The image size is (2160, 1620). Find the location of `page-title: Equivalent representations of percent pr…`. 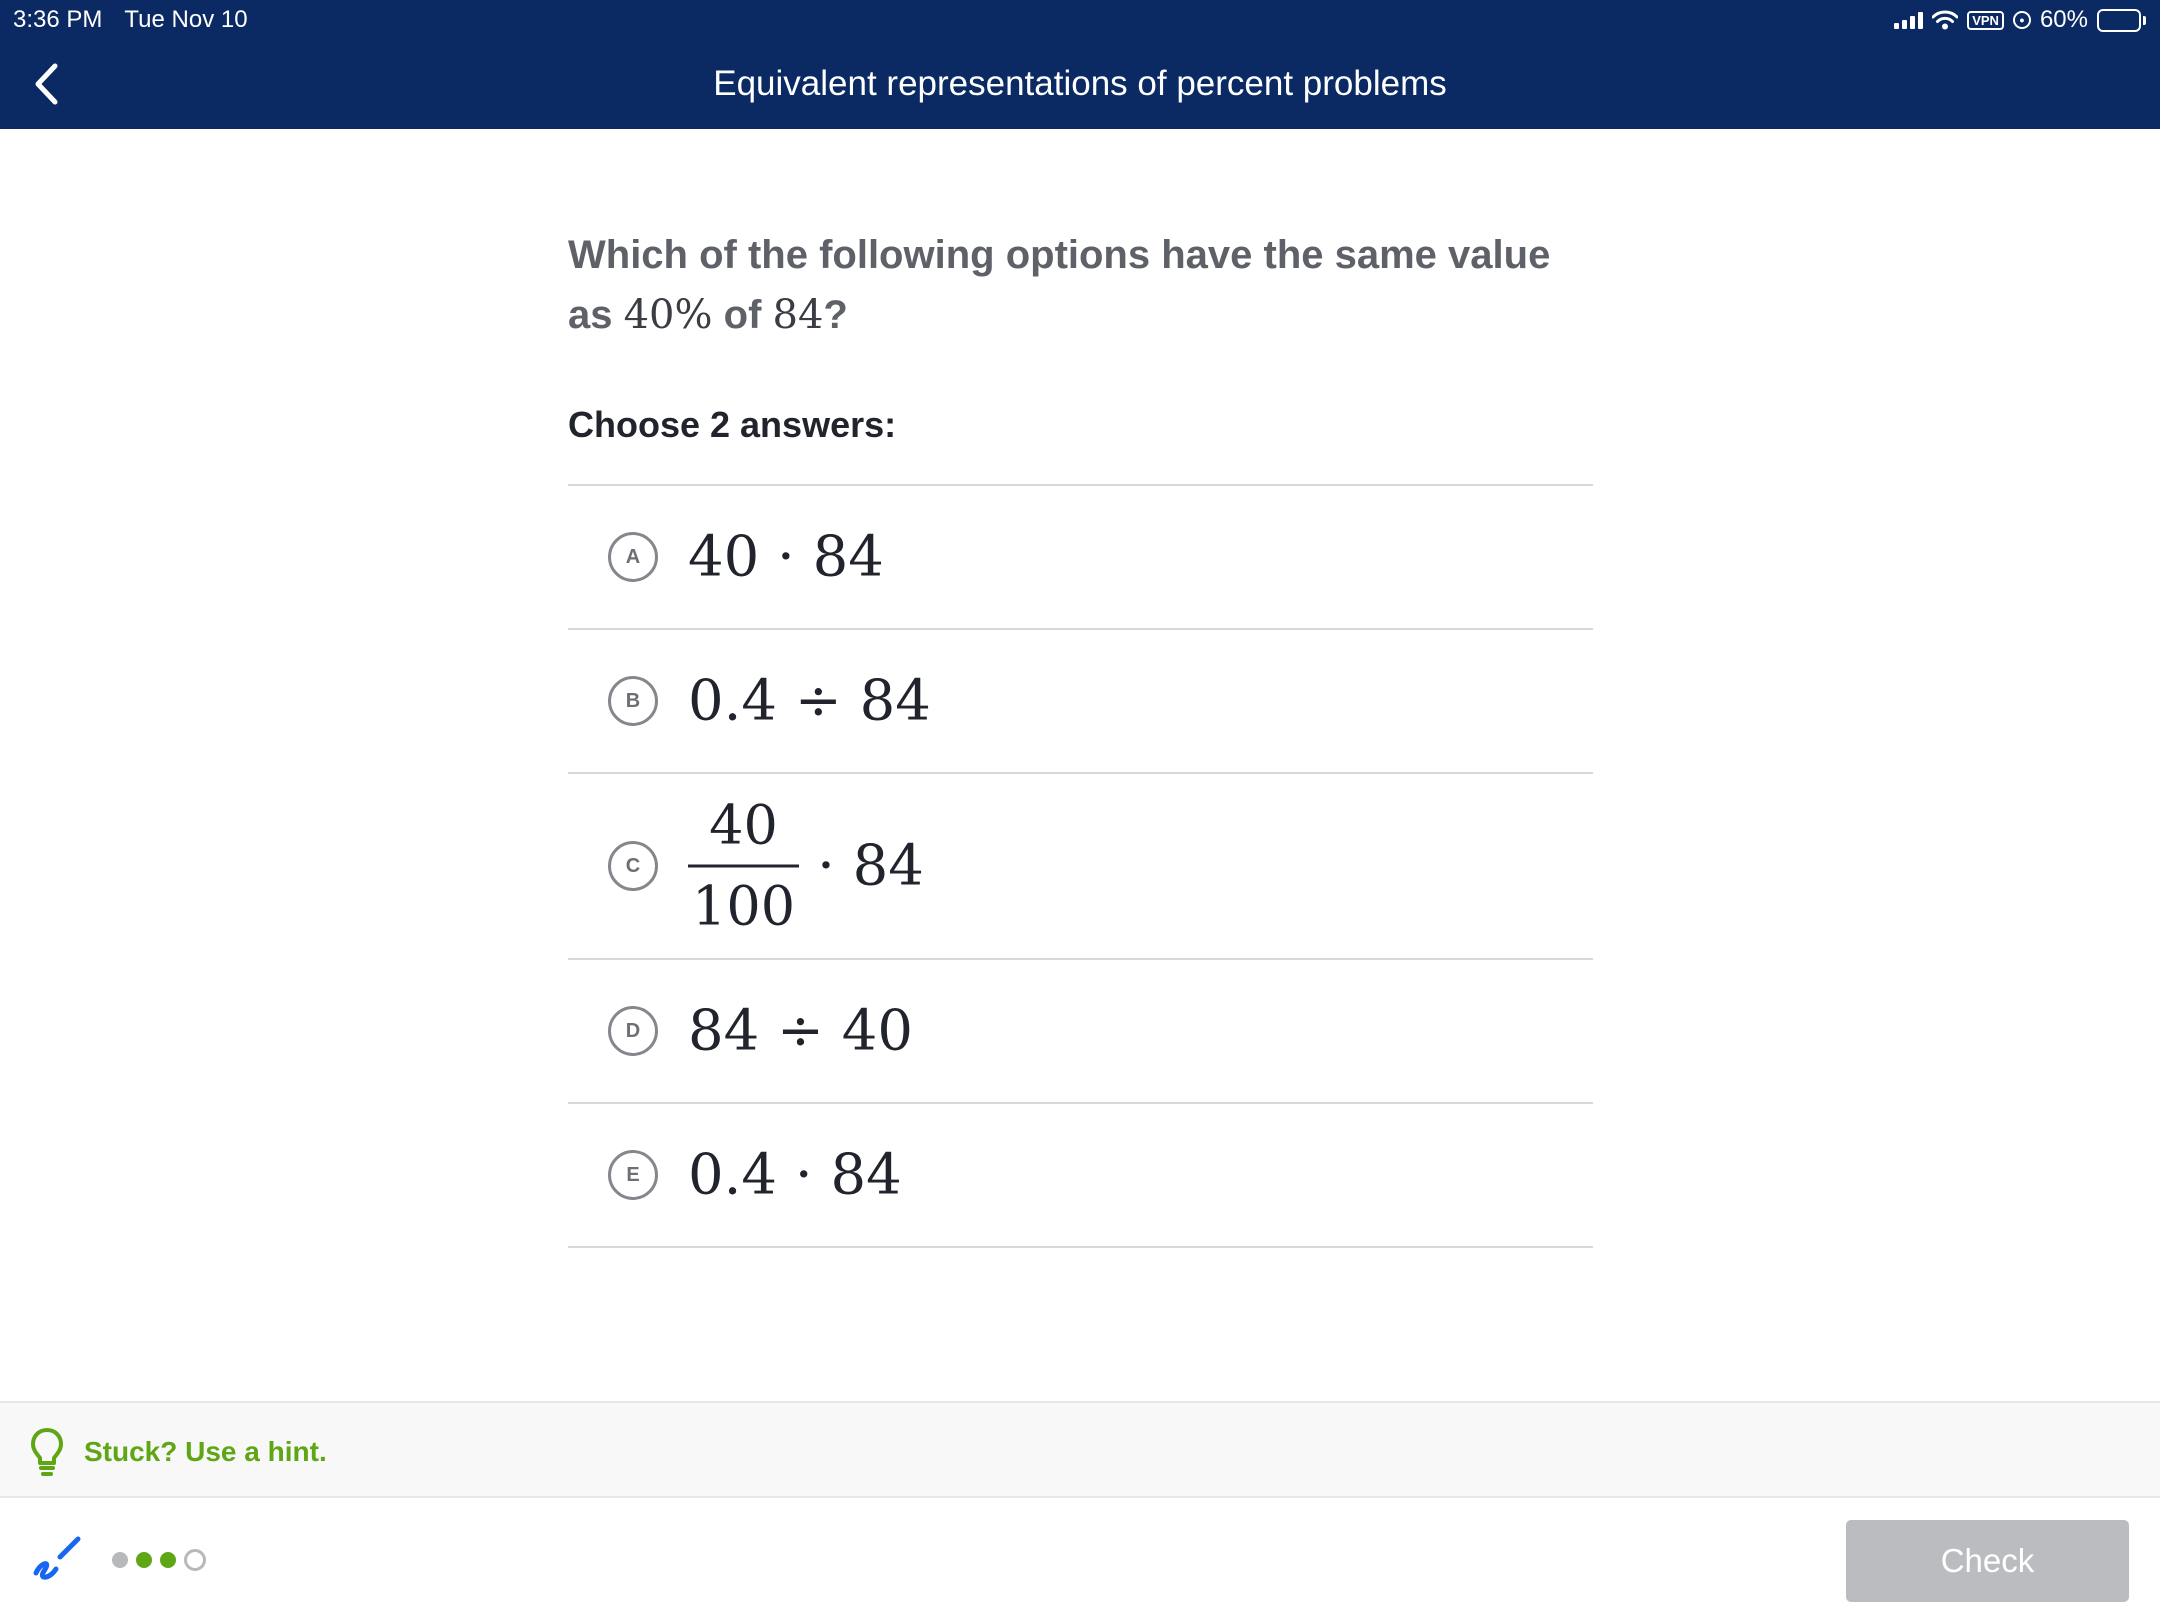

page-title: Equivalent representations of percent pr… is located at coordinates (1080, 83).